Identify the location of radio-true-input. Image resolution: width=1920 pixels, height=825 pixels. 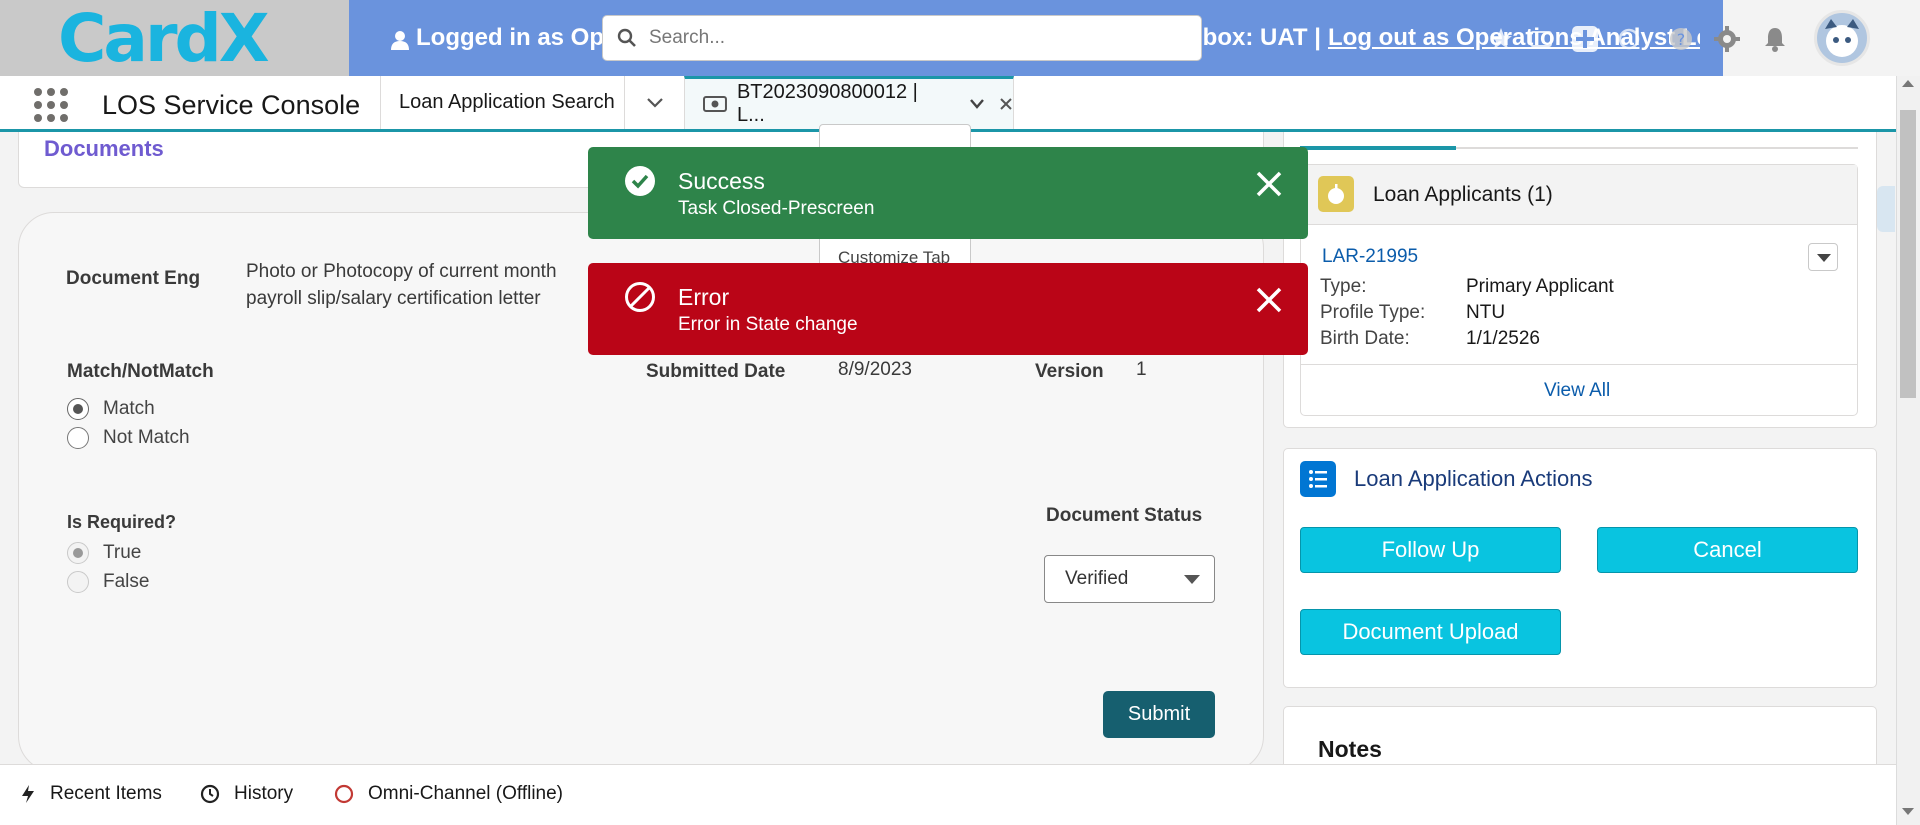
(78, 552).